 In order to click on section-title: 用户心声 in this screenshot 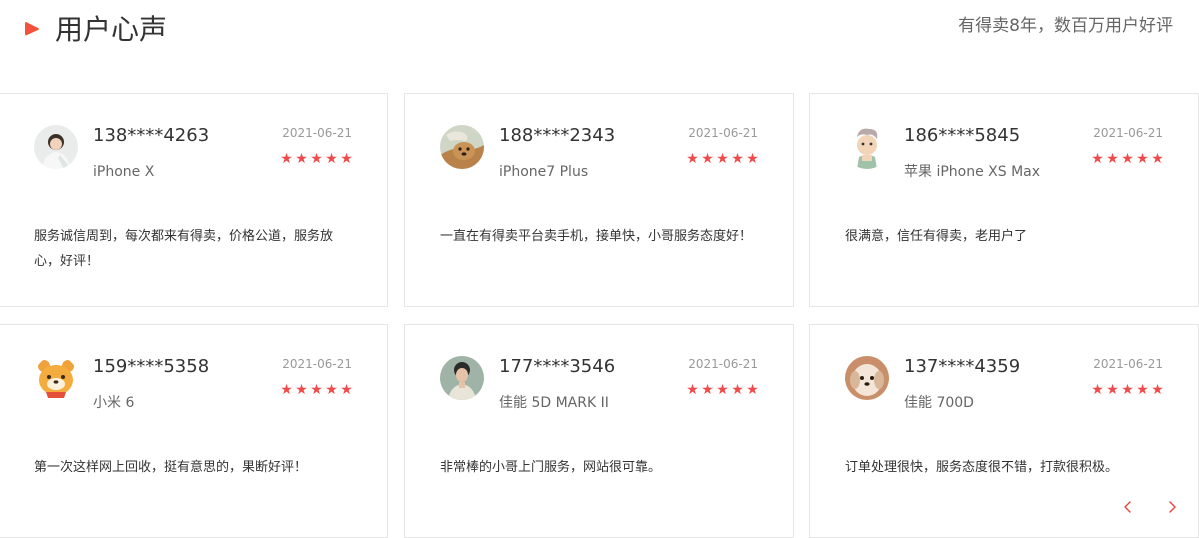, I will do `click(111, 29)`.